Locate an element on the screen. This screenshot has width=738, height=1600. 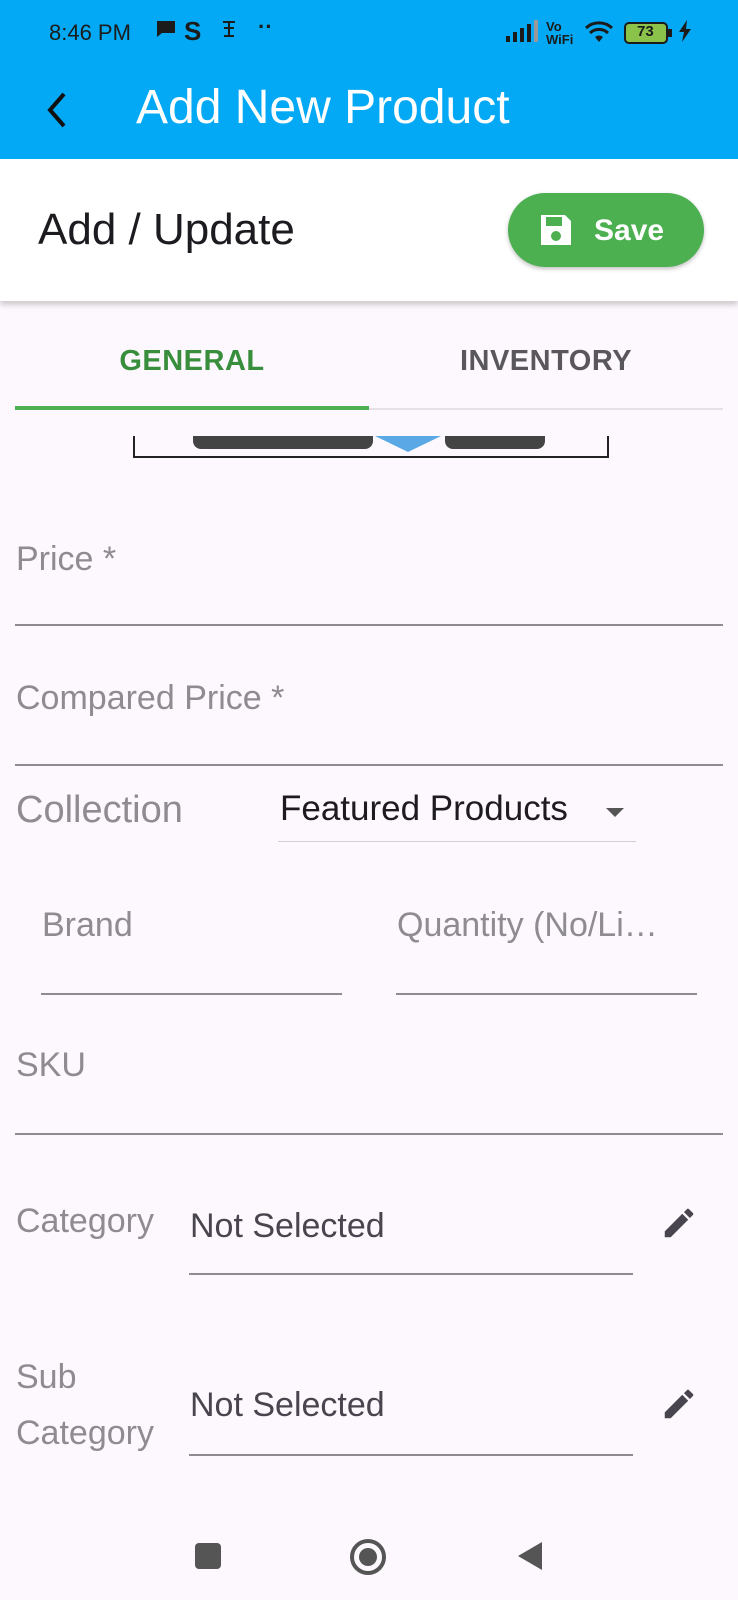
more-dots-icon: ·· is located at coordinates (265, 26).